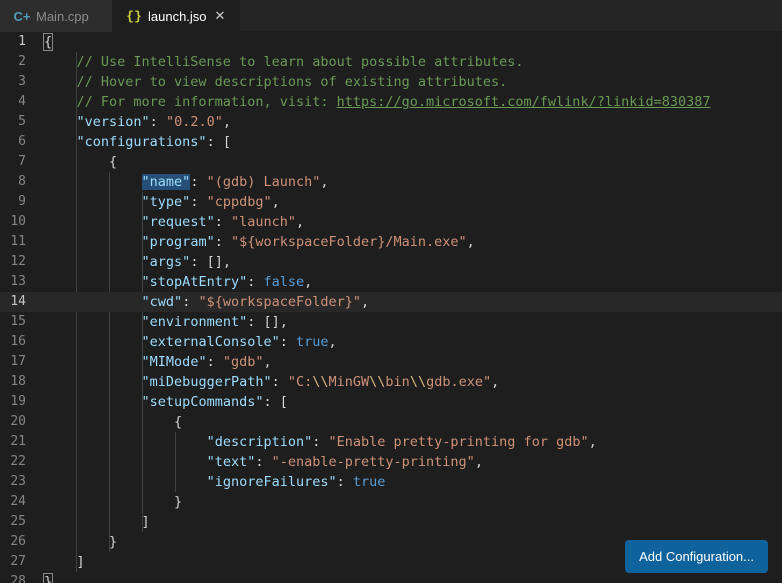  I want to click on code-line: 25 ], so click(391, 522).